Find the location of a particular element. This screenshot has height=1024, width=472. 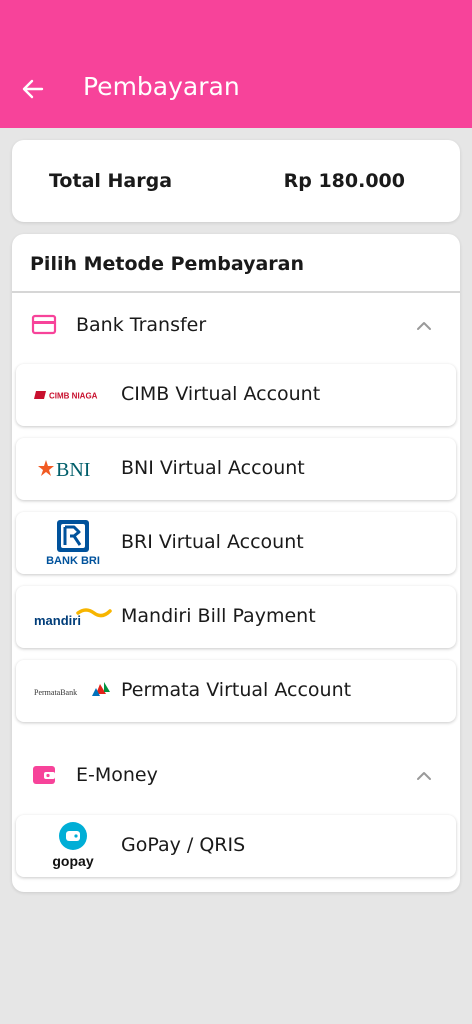

svg-text: BNI is located at coordinates (73, 470).